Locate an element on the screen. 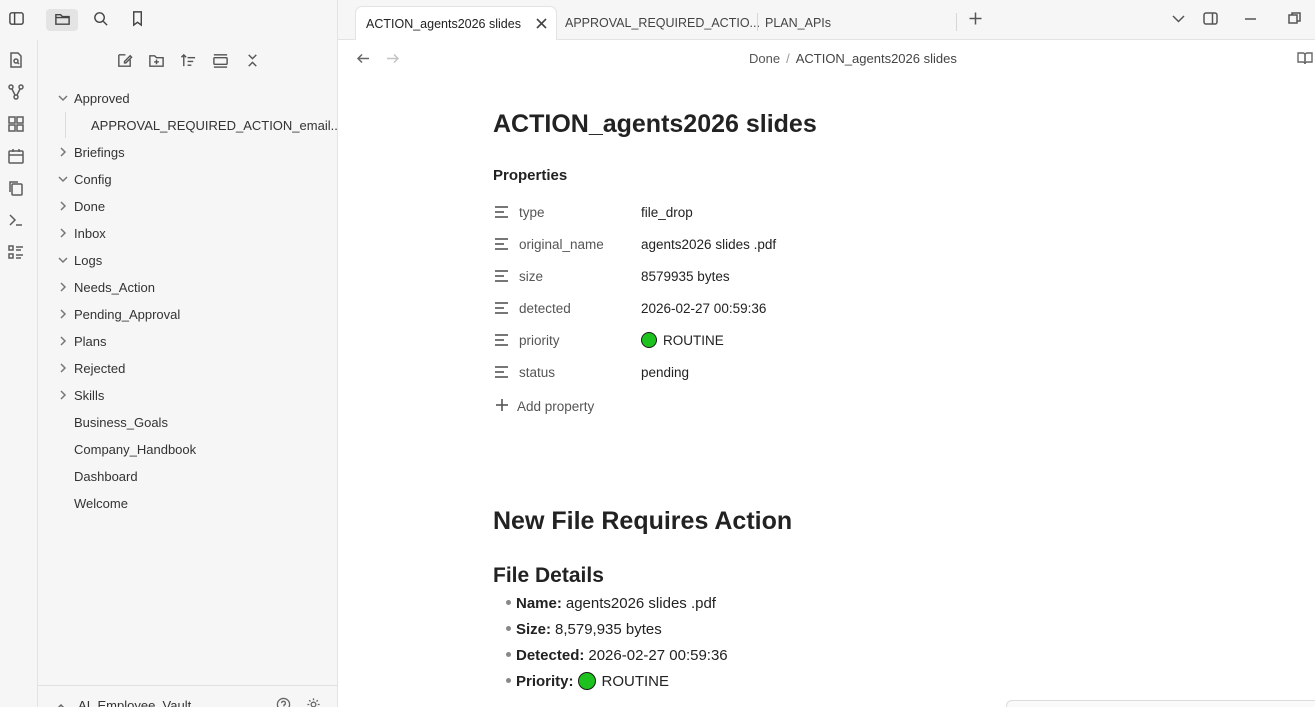  property-key: detected is located at coordinates (545, 308).